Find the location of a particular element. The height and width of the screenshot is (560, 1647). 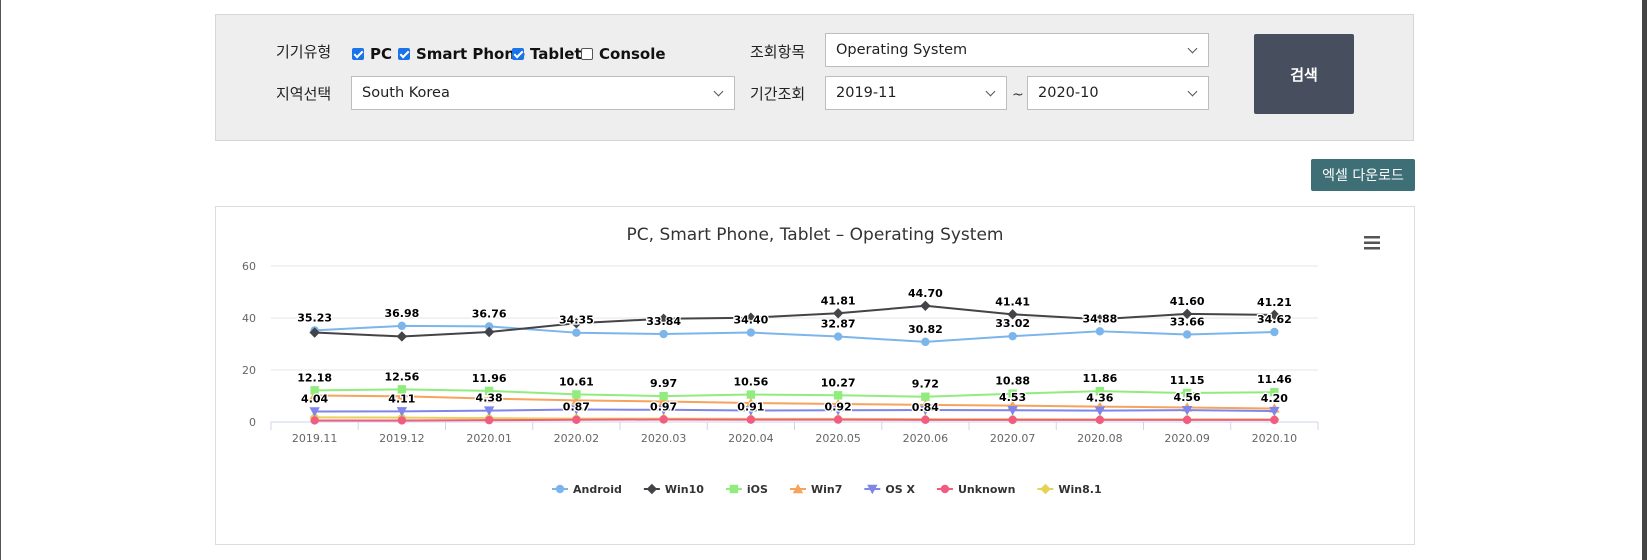

checkbox-tablet is located at coordinates (518, 54).